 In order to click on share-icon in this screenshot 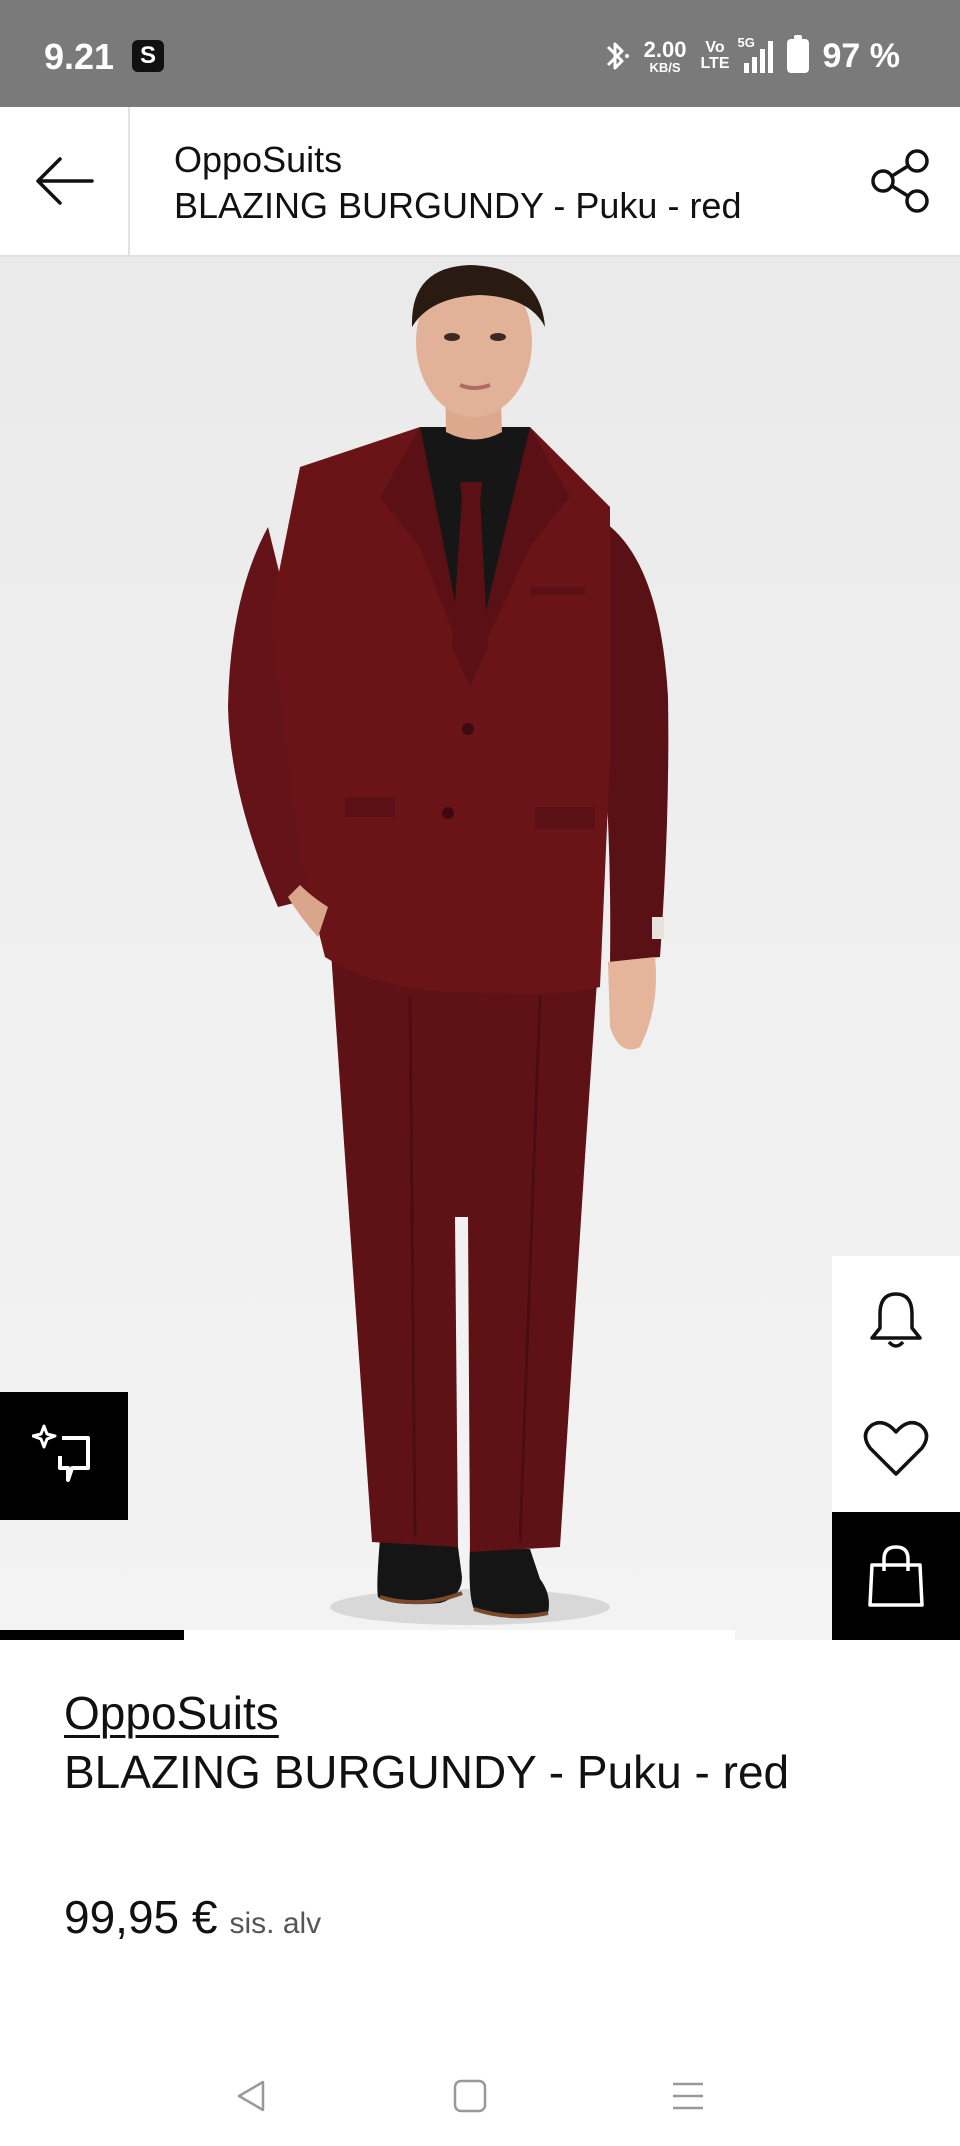, I will do `click(900, 181)`.